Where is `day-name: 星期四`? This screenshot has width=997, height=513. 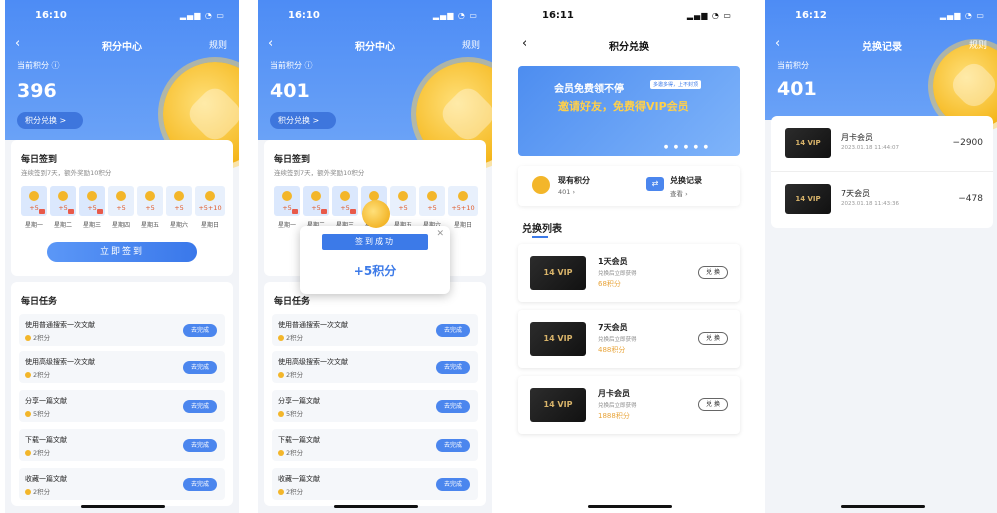 day-name: 星期四 is located at coordinates (120, 225).